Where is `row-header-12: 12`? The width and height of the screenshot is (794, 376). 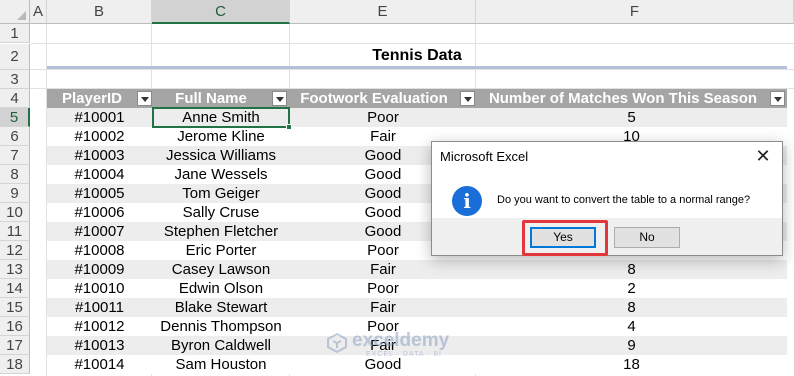 row-header-12: 12 is located at coordinates (15, 250).